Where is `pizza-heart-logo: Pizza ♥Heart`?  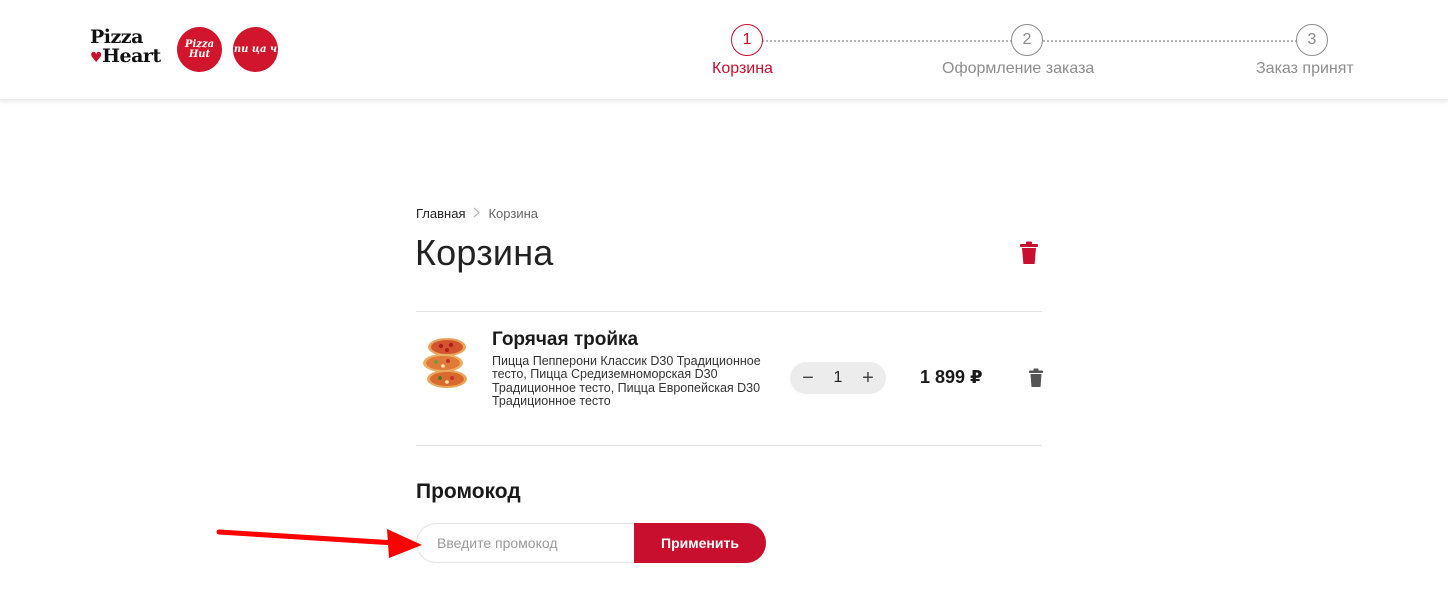 pizza-heart-logo: Pizza ♥Heart is located at coordinates (128, 49).